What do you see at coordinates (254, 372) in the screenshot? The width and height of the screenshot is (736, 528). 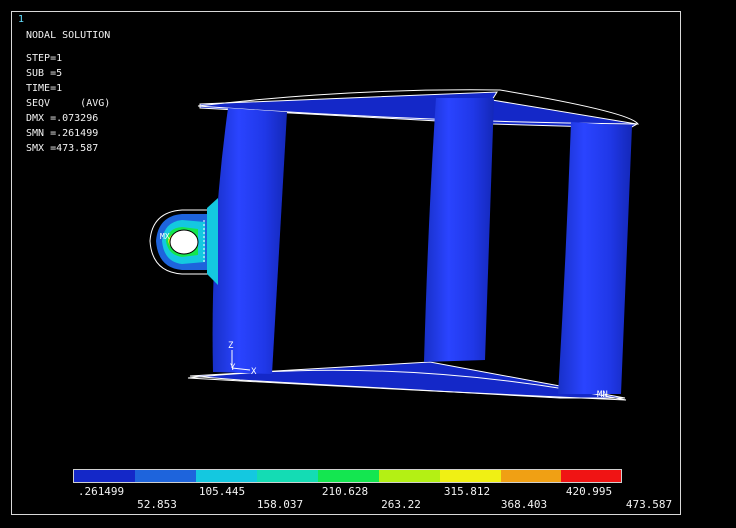 I see `axis-x-label: X` at bounding box center [254, 372].